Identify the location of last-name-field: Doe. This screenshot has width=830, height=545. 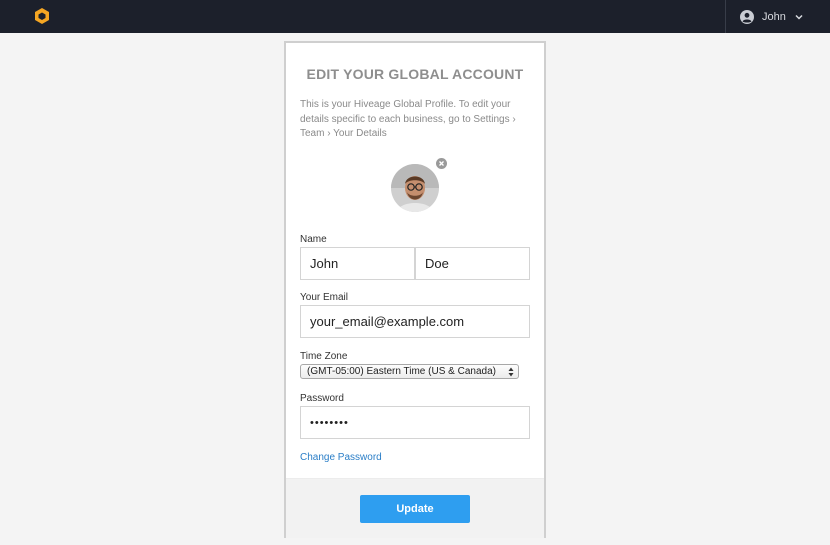
(472, 263).